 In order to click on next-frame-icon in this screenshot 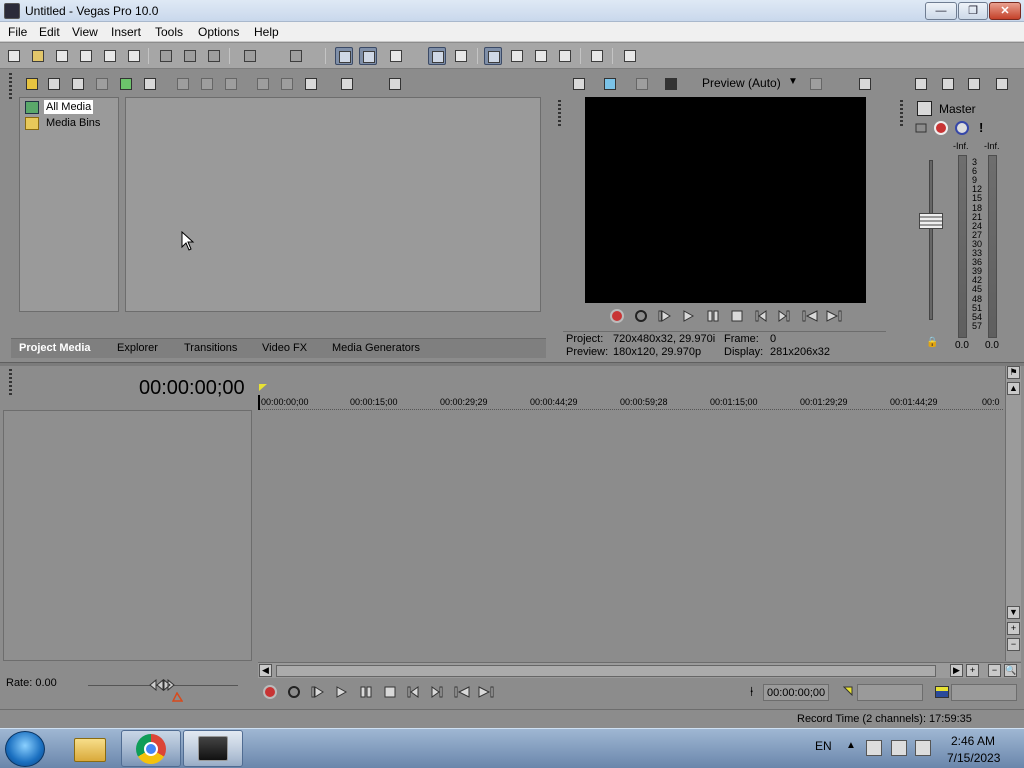, I will do `click(834, 316)`.